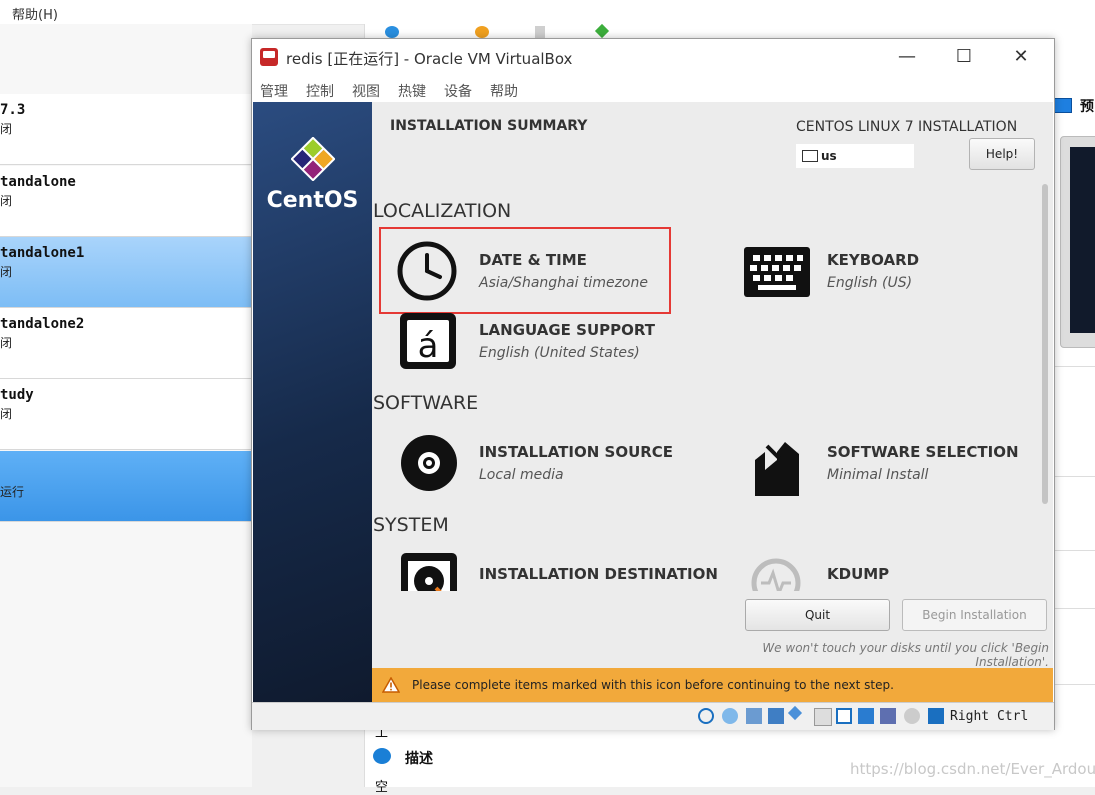  I want to click on host-key-label: Right Ctrl, so click(989, 716).